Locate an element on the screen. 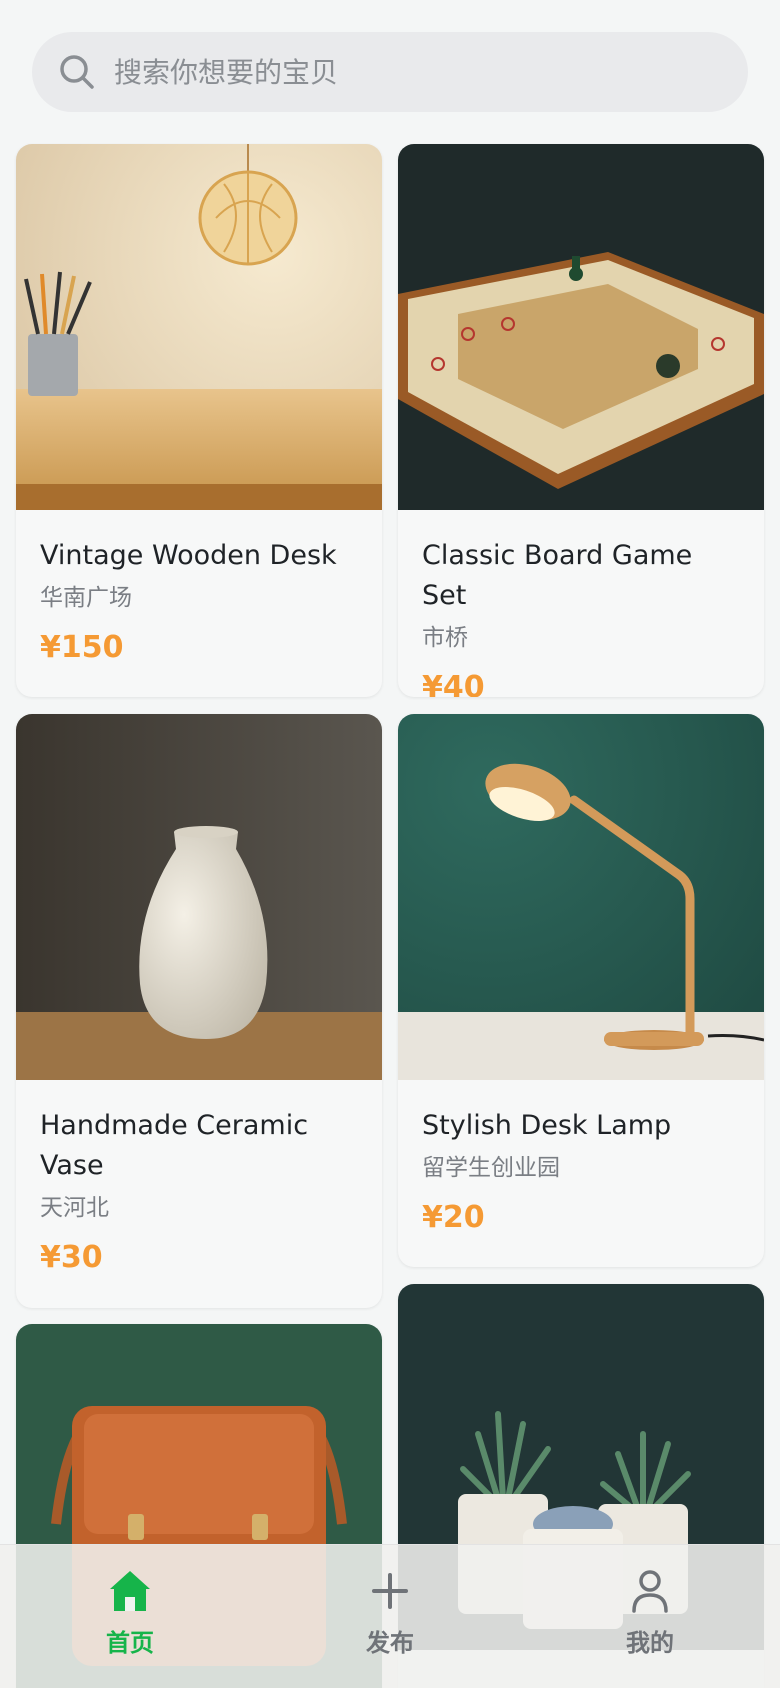 The width and height of the screenshot is (780, 1688). product-price: ¥150 is located at coordinates (82, 647).